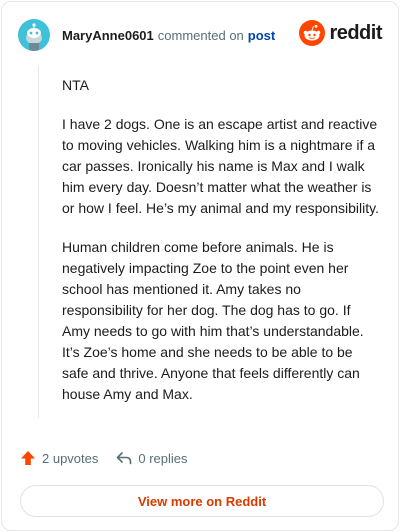 The width and height of the screenshot is (400, 532). What do you see at coordinates (163, 458) in the screenshot?
I see `reply-count: 0 replies` at bounding box center [163, 458].